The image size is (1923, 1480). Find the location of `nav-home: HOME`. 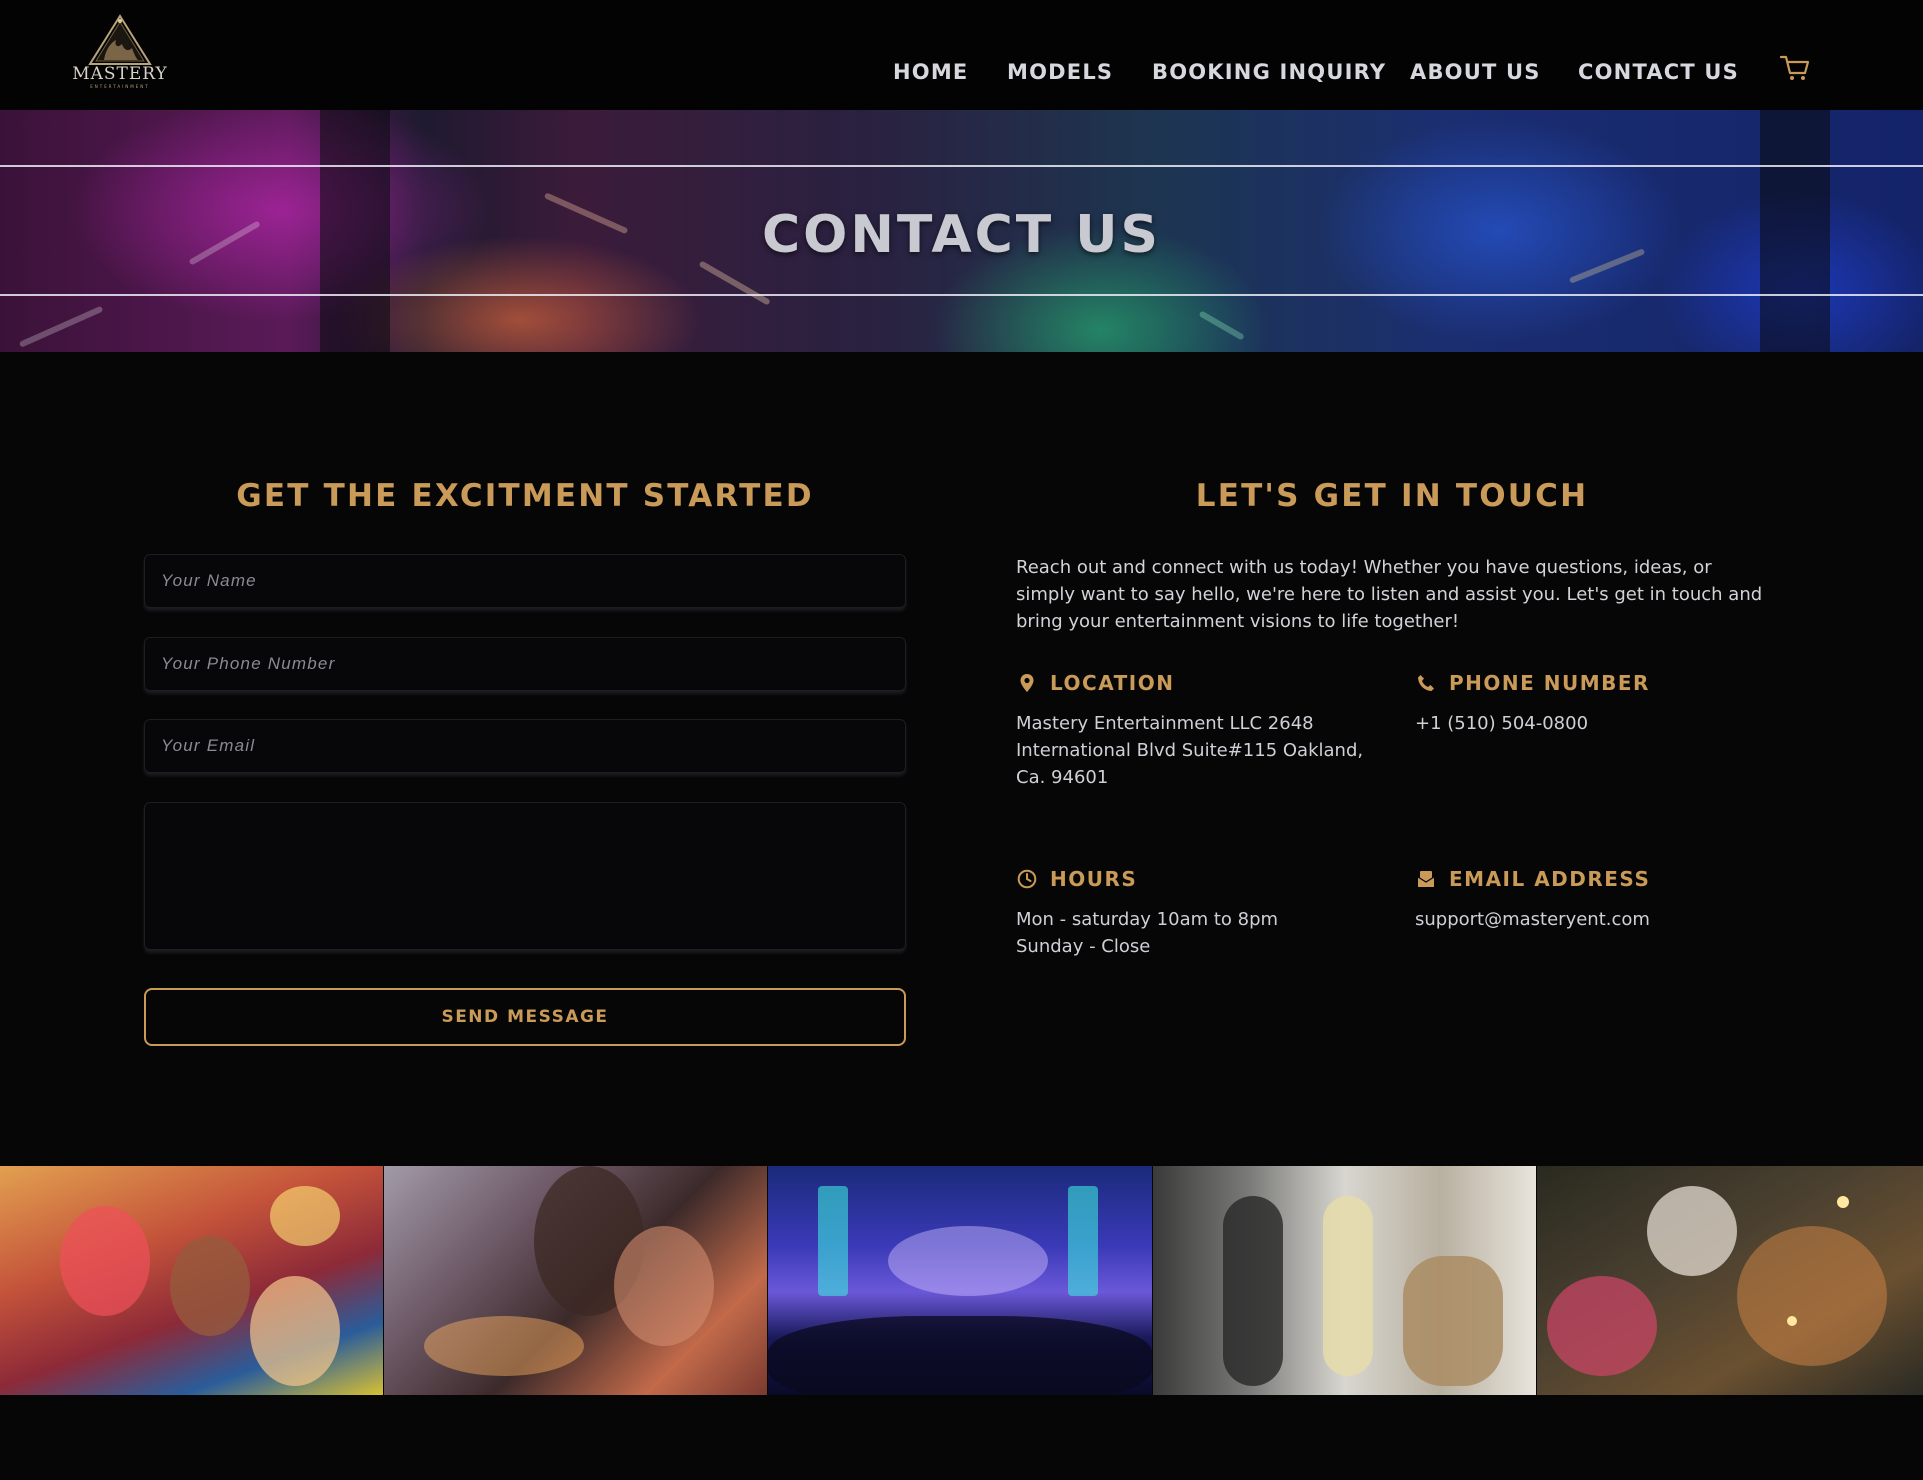

nav-home: HOME is located at coordinates (930, 72).